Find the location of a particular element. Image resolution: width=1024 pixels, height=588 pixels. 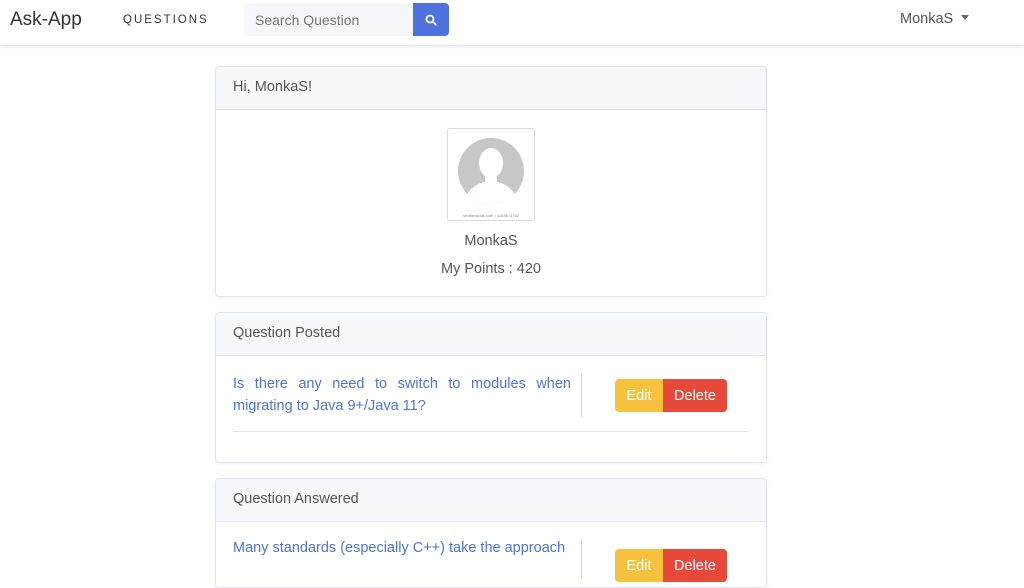

nav-questions-link: QUESTIONS is located at coordinates (166, 20).